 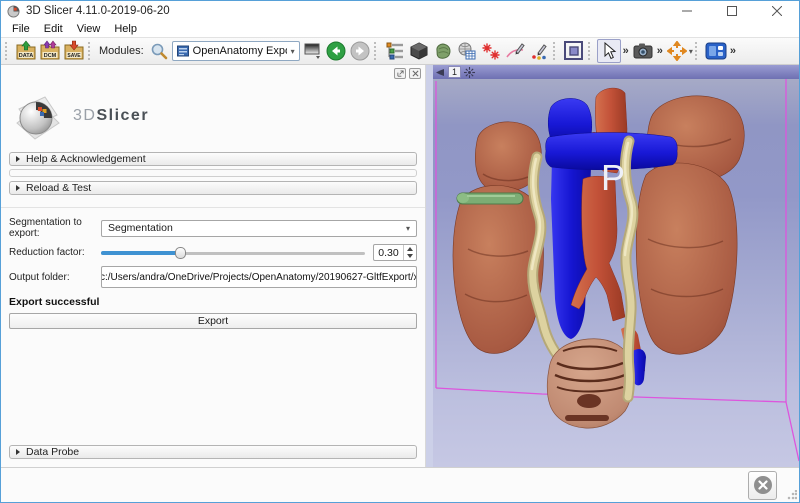 I want to click on capture-view-button, so click(x=643, y=51).